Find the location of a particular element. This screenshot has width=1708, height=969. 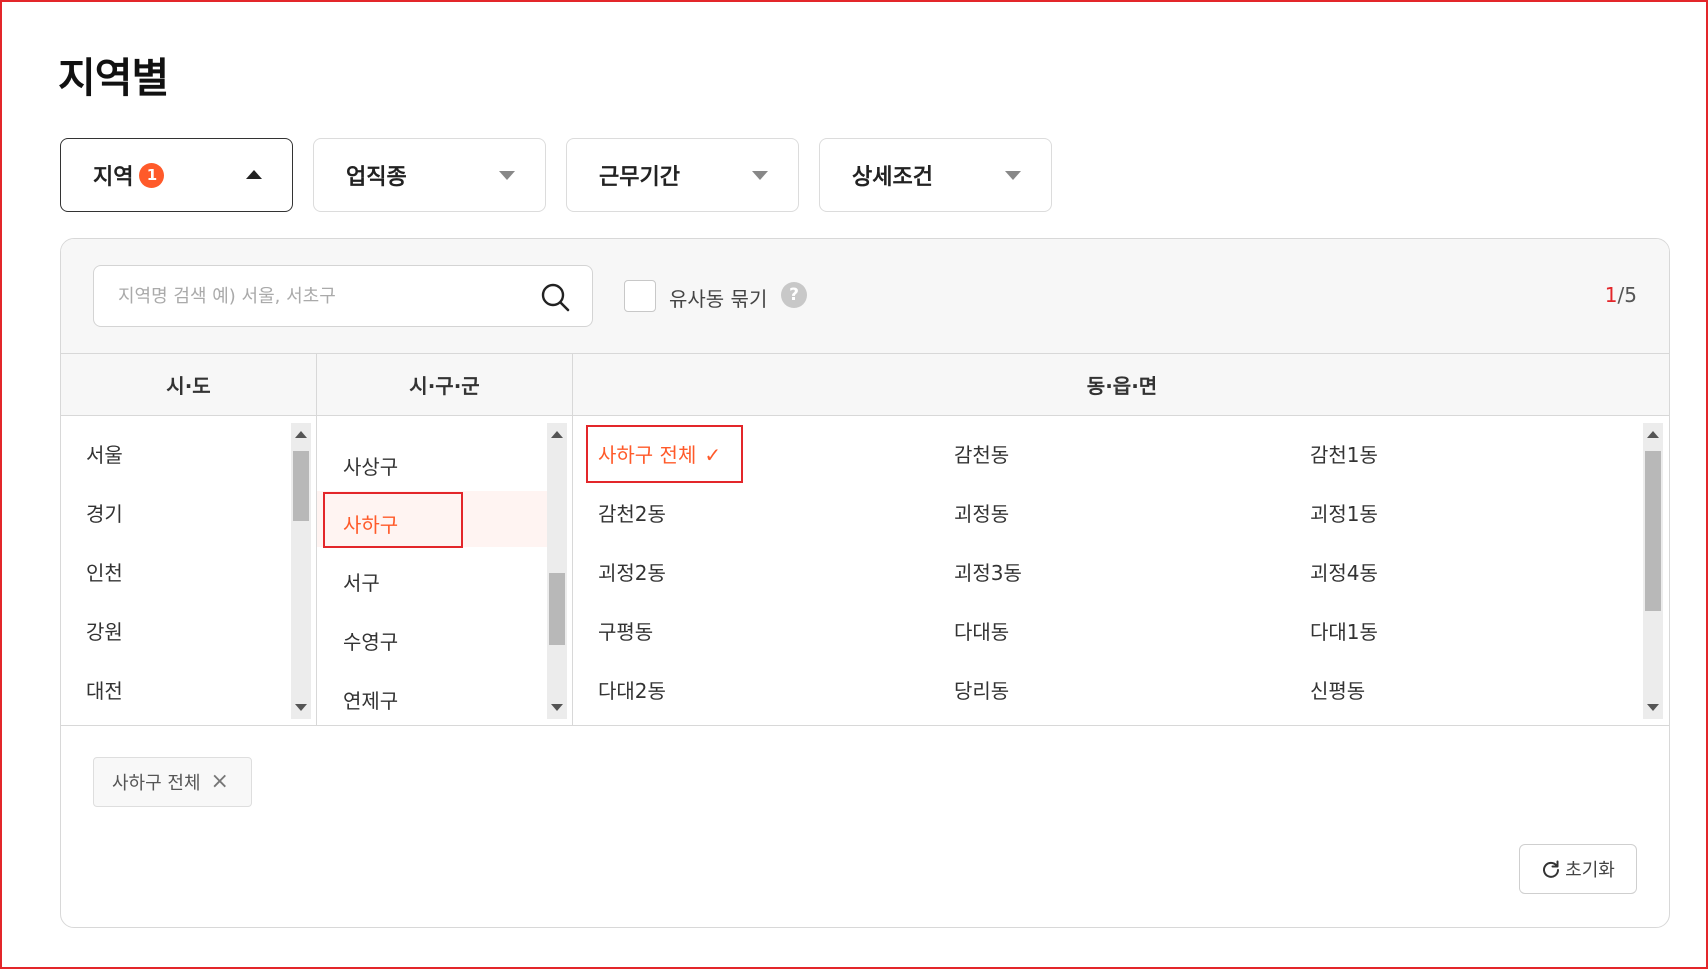

sigungu-item-seo: 서구 is located at coordinates (361, 581).